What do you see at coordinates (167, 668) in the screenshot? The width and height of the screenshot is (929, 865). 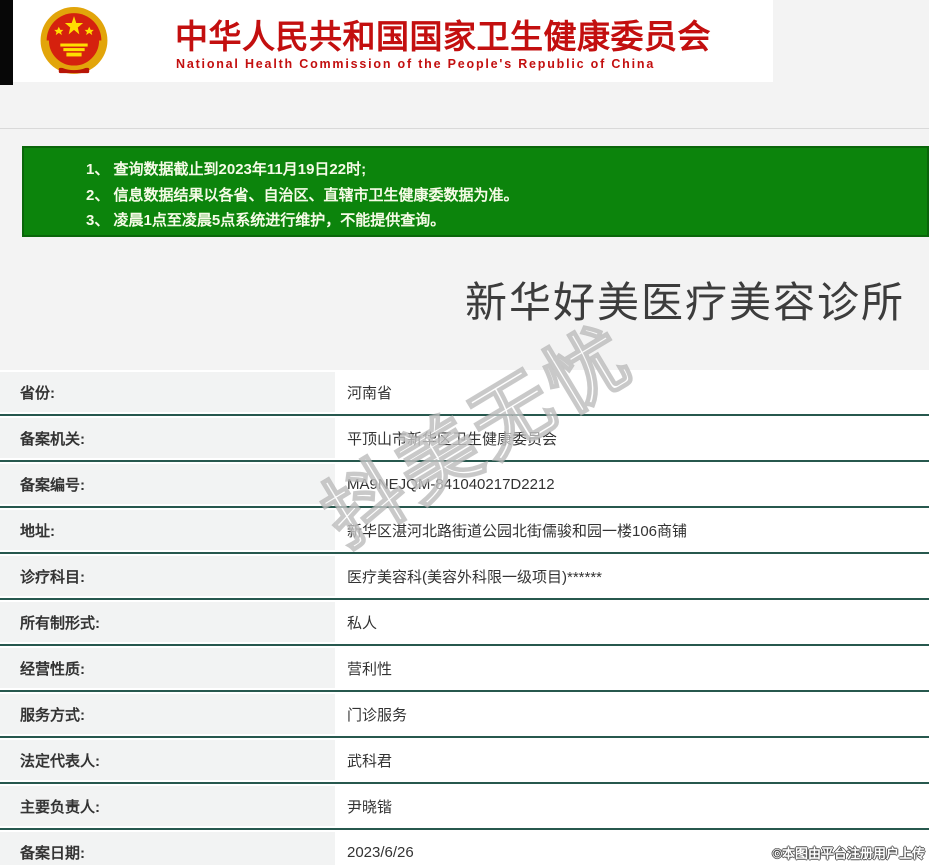 I see `field-label: 经营性质:` at bounding box center [167, 668].